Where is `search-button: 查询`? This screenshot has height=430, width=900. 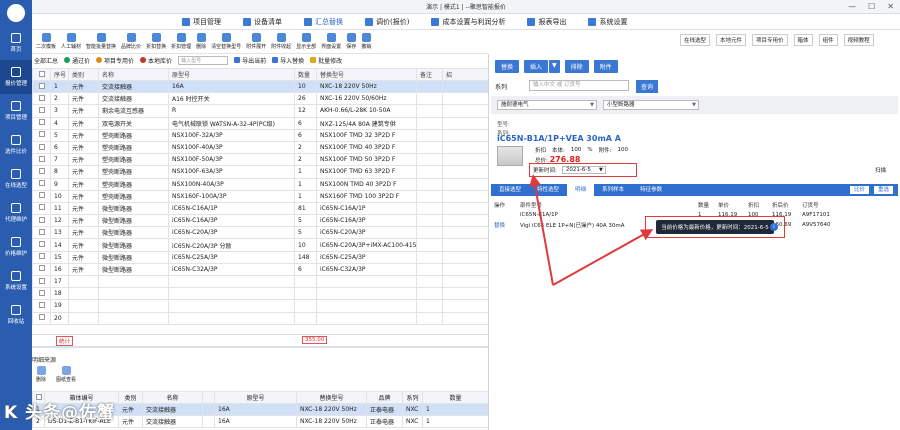 search-button: 查询 is located at coordinates (647, 86).